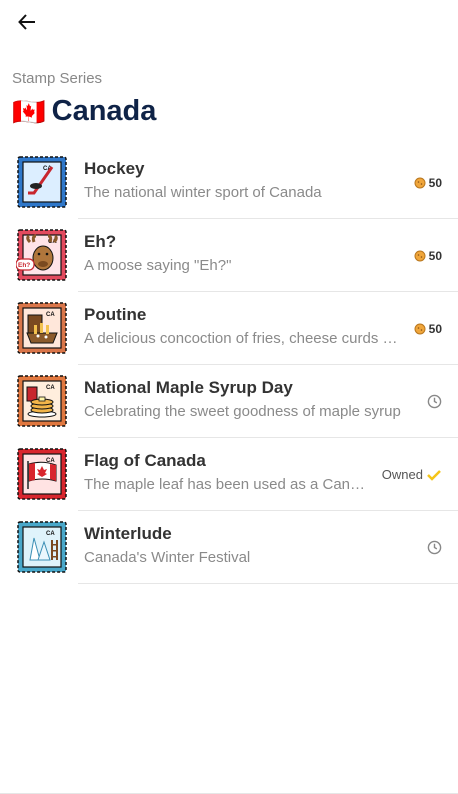 Image resolution: width=458 pixels, height=794 pixels. What do you see at coordinates (57, 78) in the screenshot?
I see `series-subtitle: Stamp Series` at bounding box center [57, 78].